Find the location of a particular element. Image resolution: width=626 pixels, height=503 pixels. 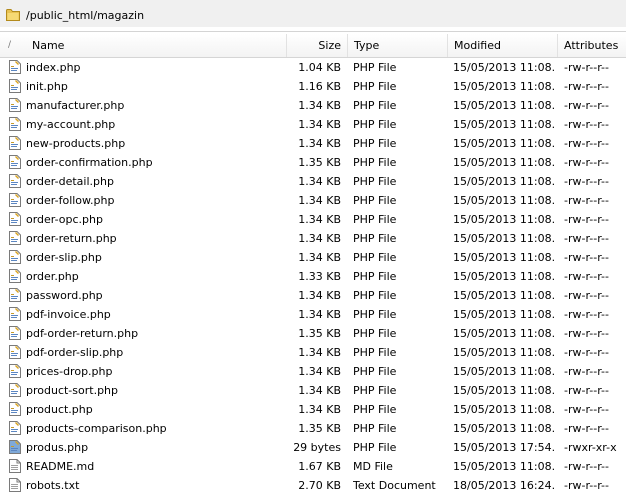

sort-indicator-icon: ∕ is located at coordinates (10, 45).